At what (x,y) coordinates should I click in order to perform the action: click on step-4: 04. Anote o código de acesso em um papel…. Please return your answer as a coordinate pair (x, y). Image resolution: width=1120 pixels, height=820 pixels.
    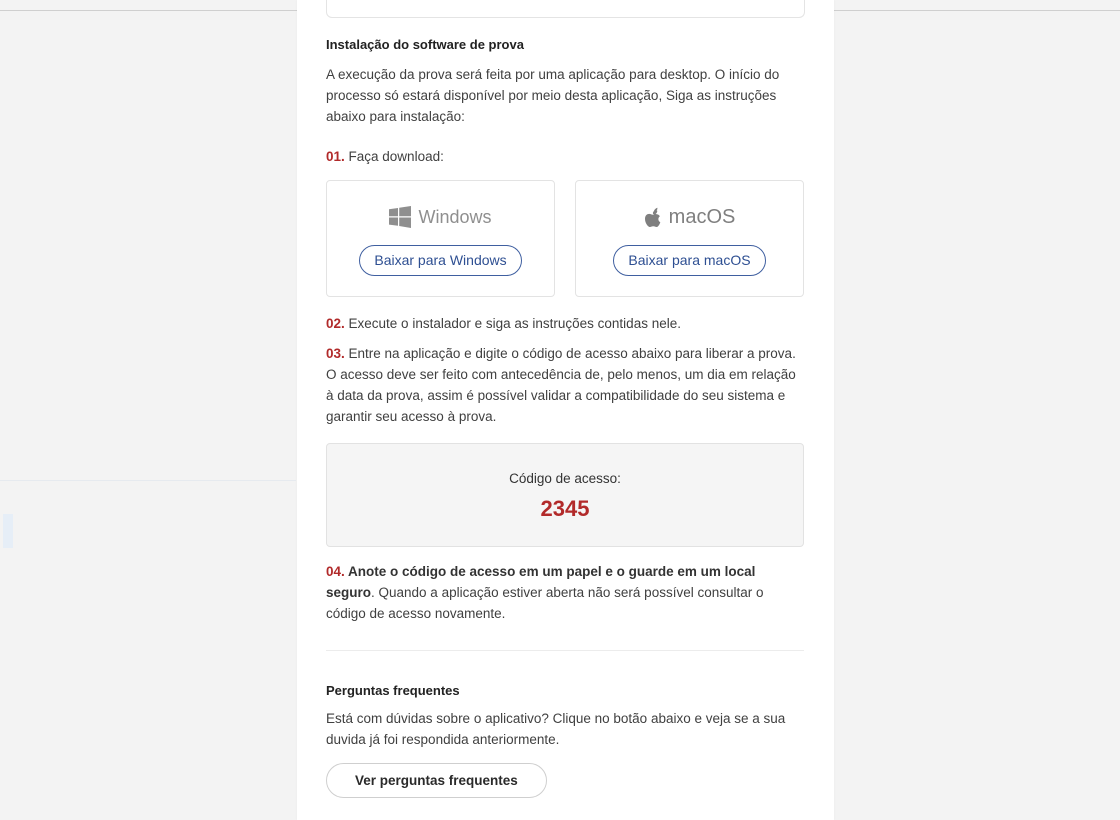
    Looking at the image, I should click on (565, 592).